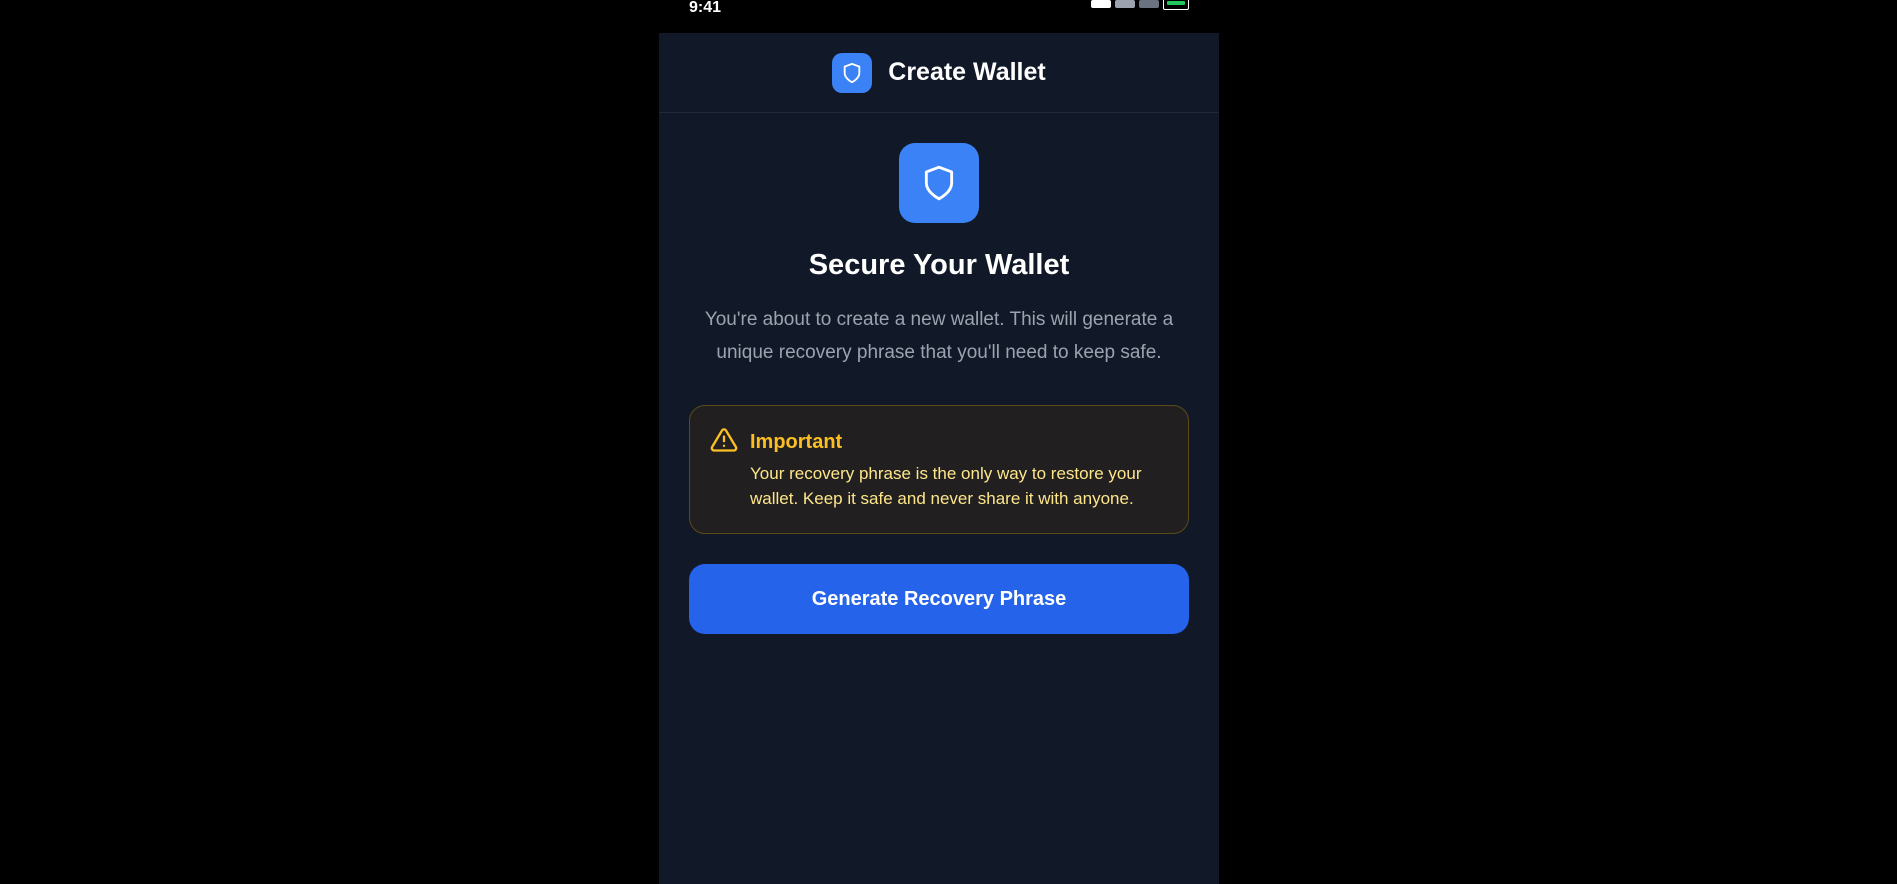  I want to click on warning-title: Important, so click(796, 442).